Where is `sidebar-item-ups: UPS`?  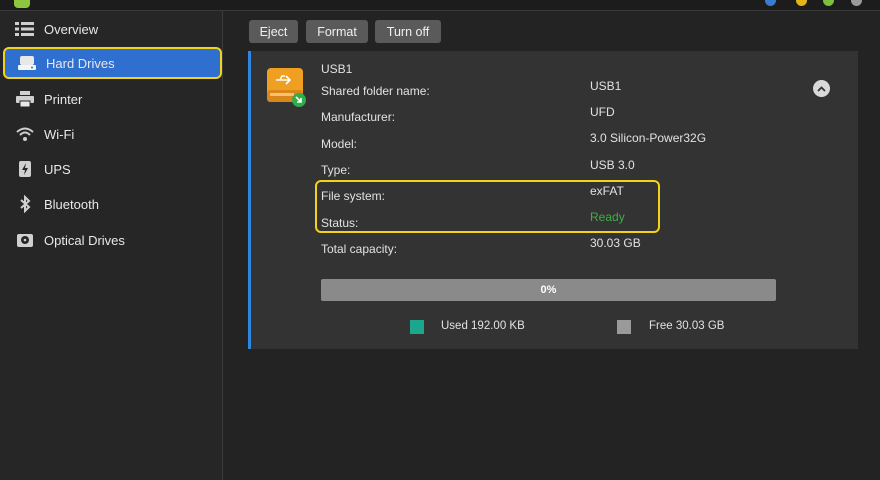 sidebar-item-ups: UPS is located at coordinates (112, 169).